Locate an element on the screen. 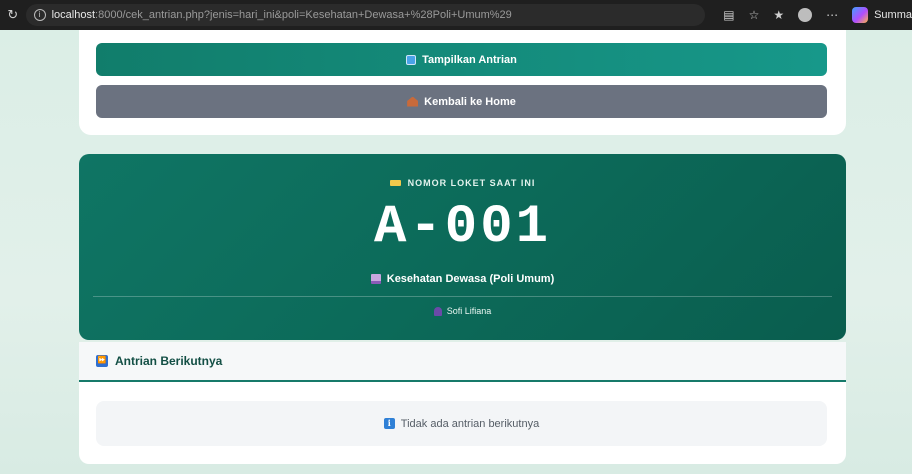  back-home-button: Kembali ke Home is located at coordinates (461, 101).